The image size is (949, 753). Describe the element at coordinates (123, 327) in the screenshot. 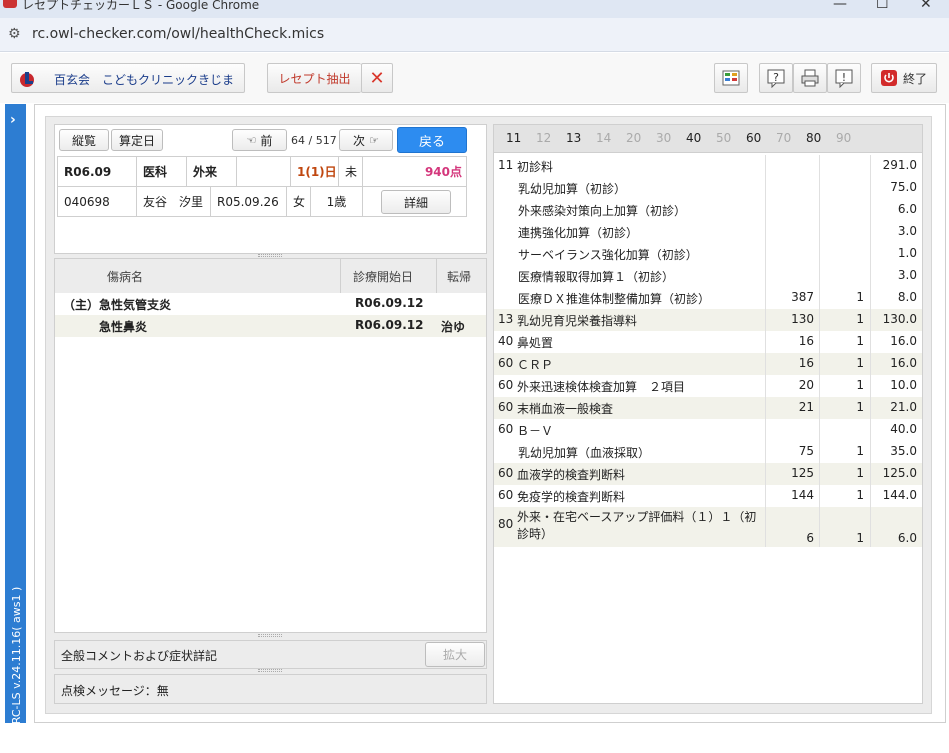

I see `disease-name: 急性鼻炎` at that location.